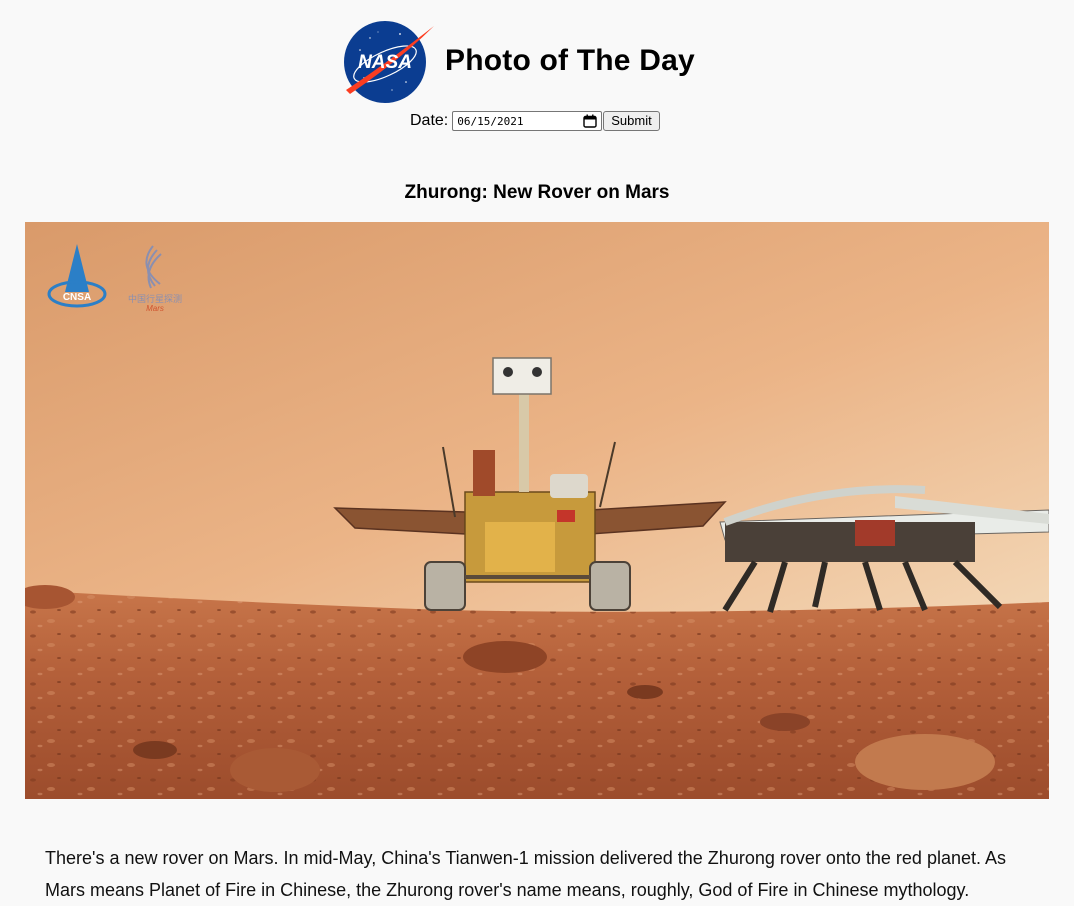  Describe the element at coordinates (590, 121) in the screenshot. I see `calendar-icon` at that location.